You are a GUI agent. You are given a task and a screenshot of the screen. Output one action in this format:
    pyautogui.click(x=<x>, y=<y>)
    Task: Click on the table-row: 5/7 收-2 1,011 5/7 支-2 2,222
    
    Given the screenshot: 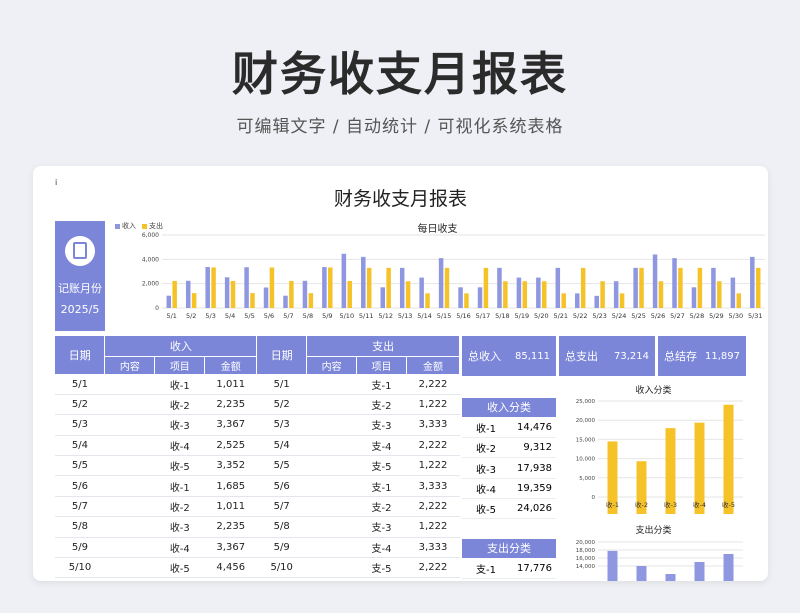 What is the action you would take?
    pyautogui.click(x=257, y=507)
    